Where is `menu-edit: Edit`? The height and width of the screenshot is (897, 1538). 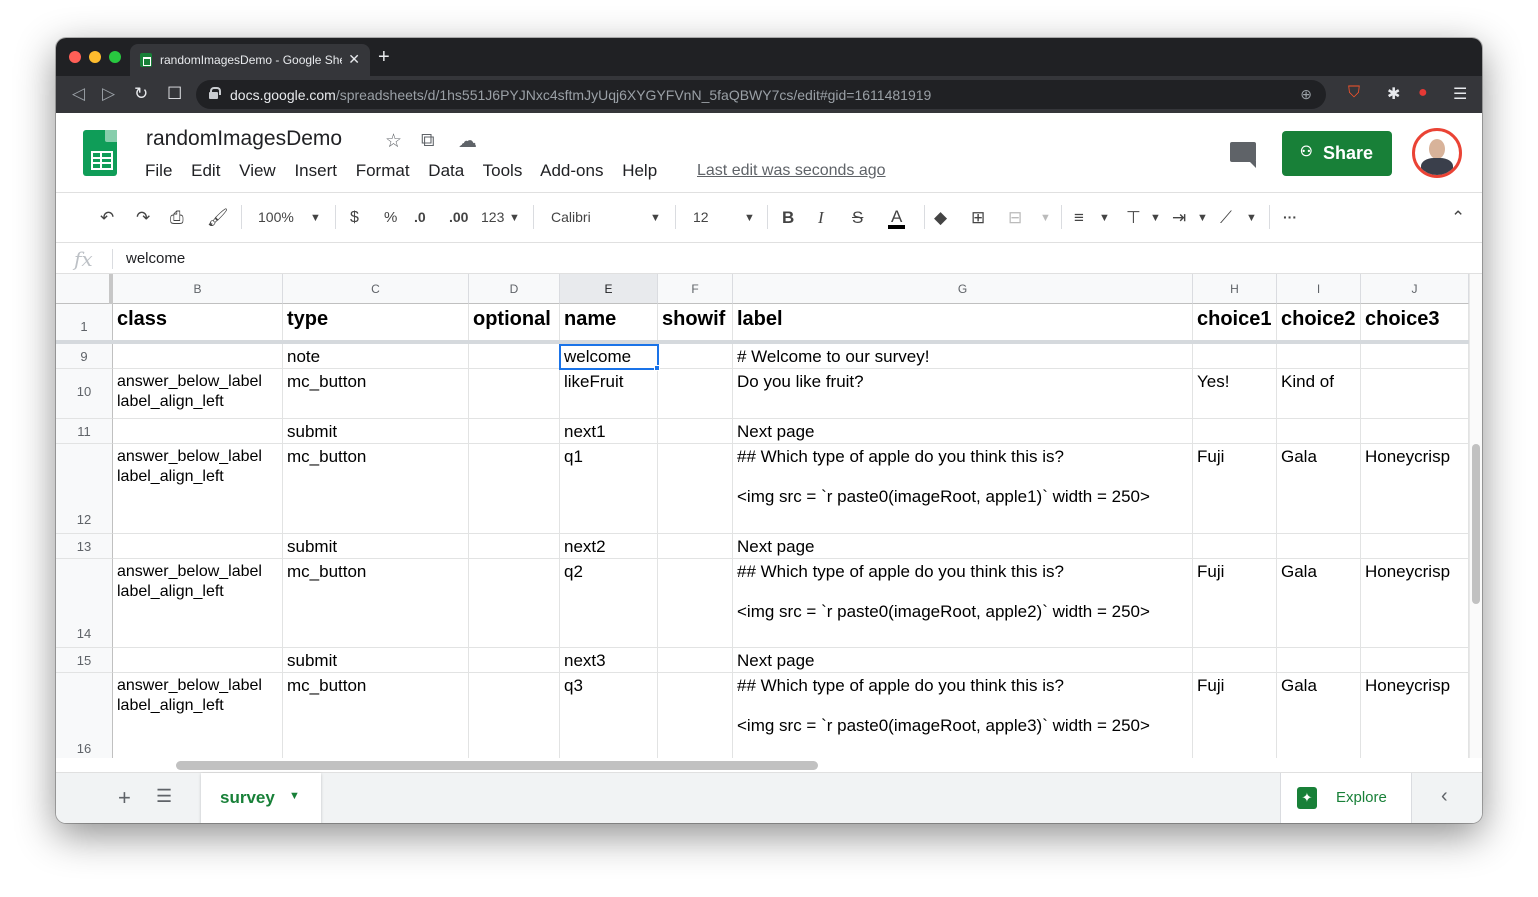
menu-edit: Edit is located at coordinates (205, 170).